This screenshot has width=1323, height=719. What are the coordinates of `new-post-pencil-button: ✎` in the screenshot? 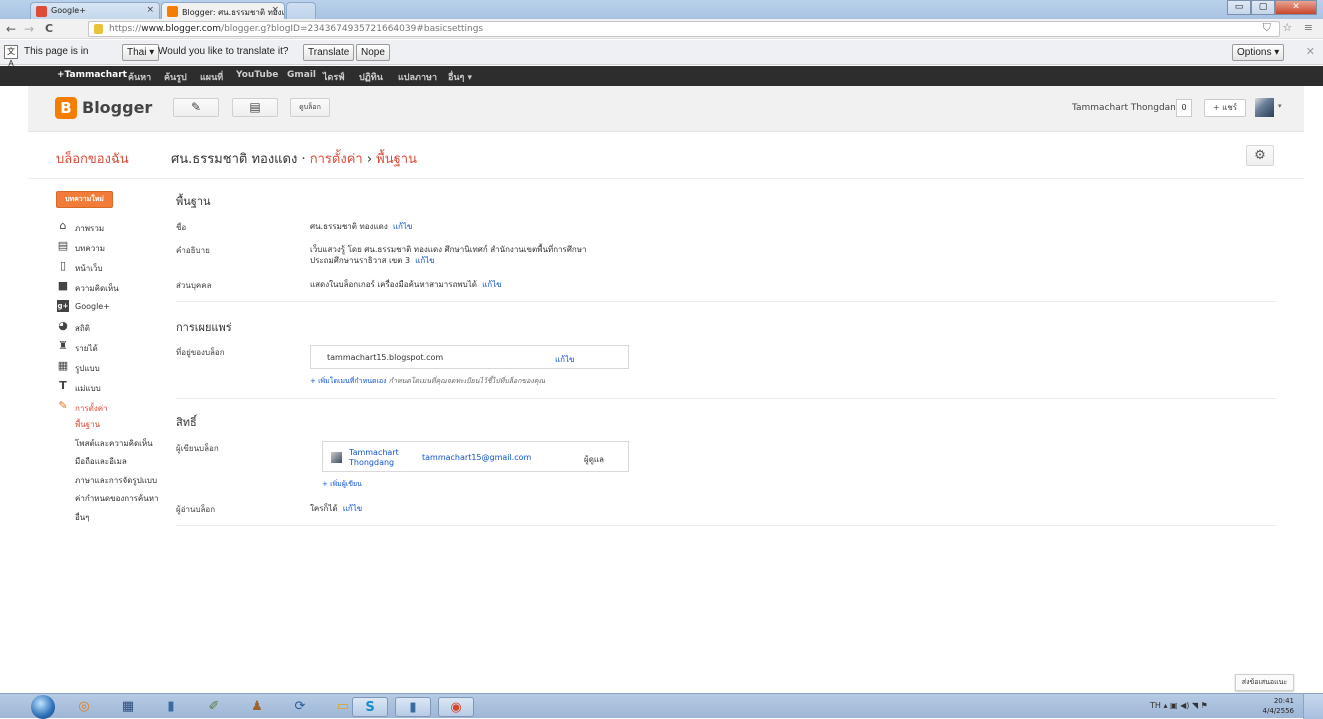 It's located at (196, 107).